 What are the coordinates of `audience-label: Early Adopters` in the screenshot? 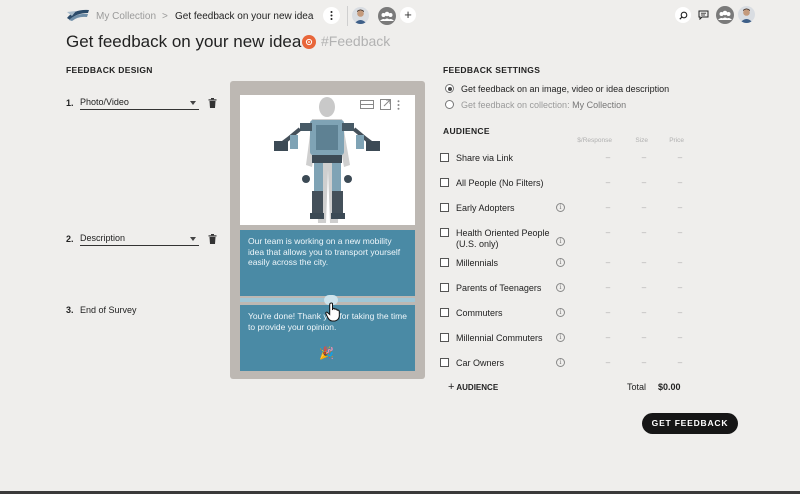 It's located at (511, 208).